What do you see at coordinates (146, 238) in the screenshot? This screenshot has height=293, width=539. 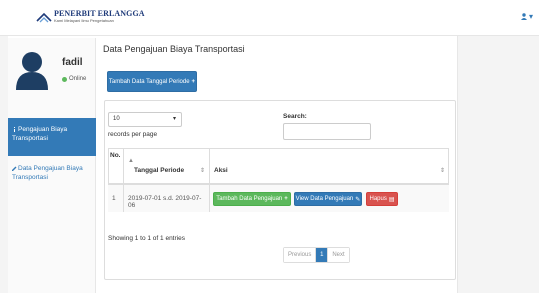 I see `table-info: Showing 1 to 1 of 1 entries` at bounding box center [146, 238].